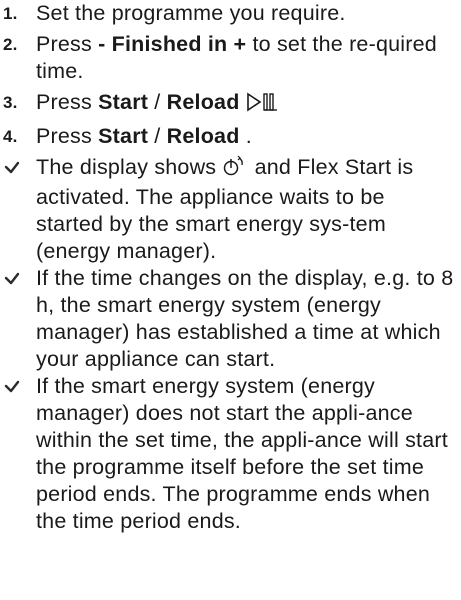  Describe the element at coordinates (10, 44) in the screenshot. I see `step-number: 2.` at that location.